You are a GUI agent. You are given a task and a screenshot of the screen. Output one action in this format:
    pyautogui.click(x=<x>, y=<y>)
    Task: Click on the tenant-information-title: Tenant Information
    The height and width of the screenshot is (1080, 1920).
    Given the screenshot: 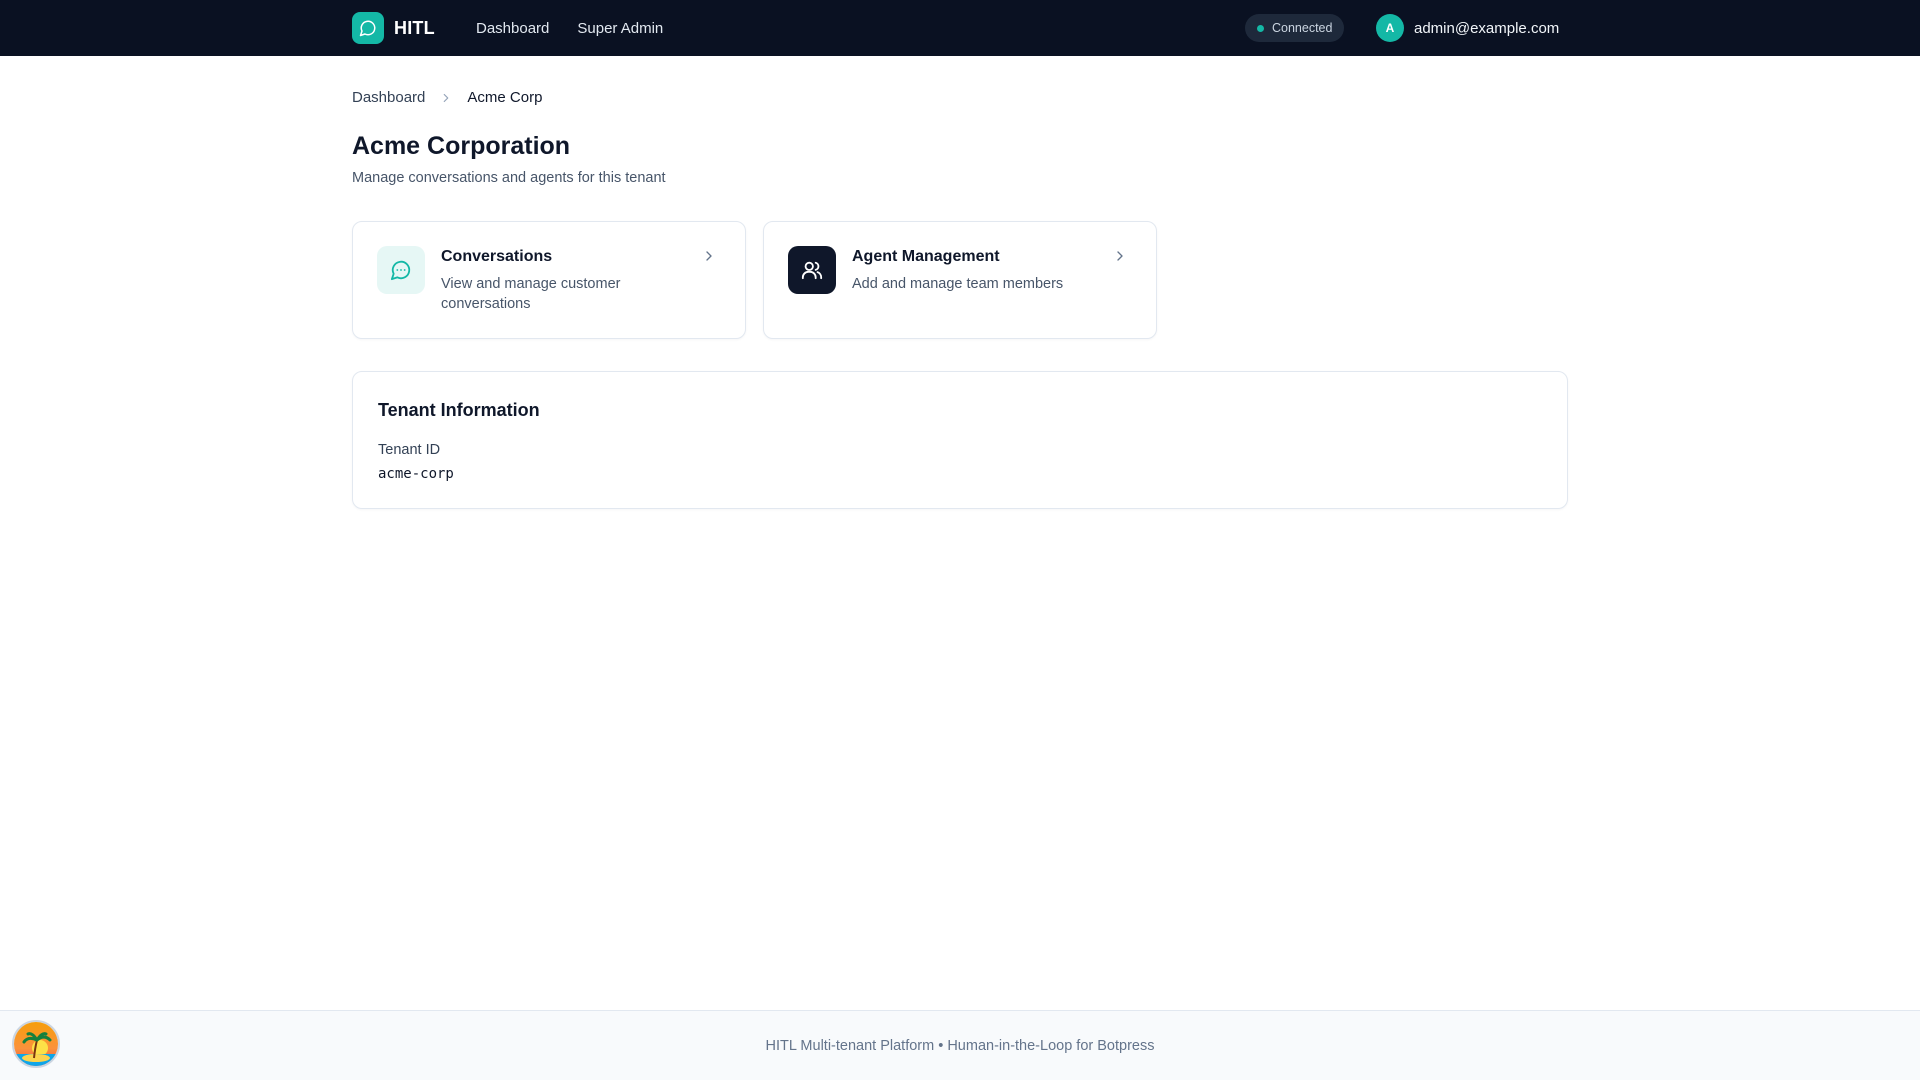 What is the action you would take?
    pyautogui.click(x=459, y=410)
    